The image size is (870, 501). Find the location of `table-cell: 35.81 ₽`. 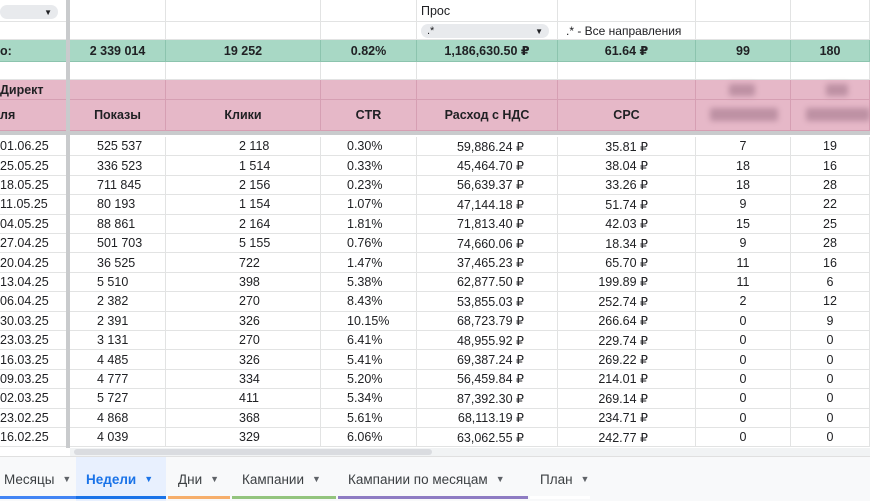

table-cell: 35.81 ₽ is located at coordinates (627, 147).